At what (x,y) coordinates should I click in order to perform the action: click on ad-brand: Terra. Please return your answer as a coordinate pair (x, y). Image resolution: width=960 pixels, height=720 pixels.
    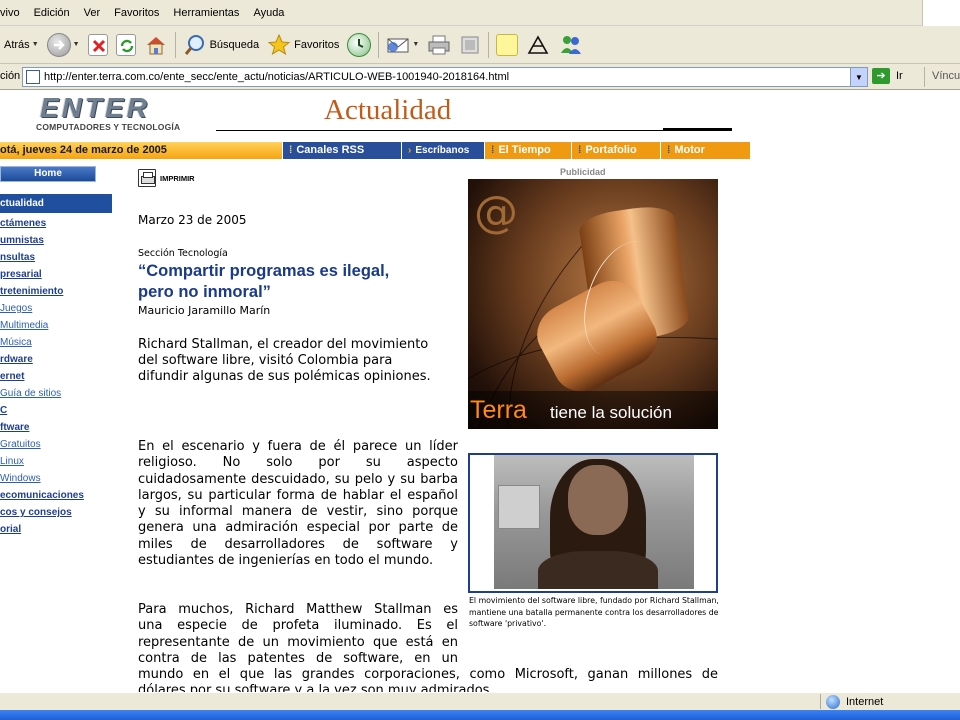
    Looking at the image, I should click on (498, 410).